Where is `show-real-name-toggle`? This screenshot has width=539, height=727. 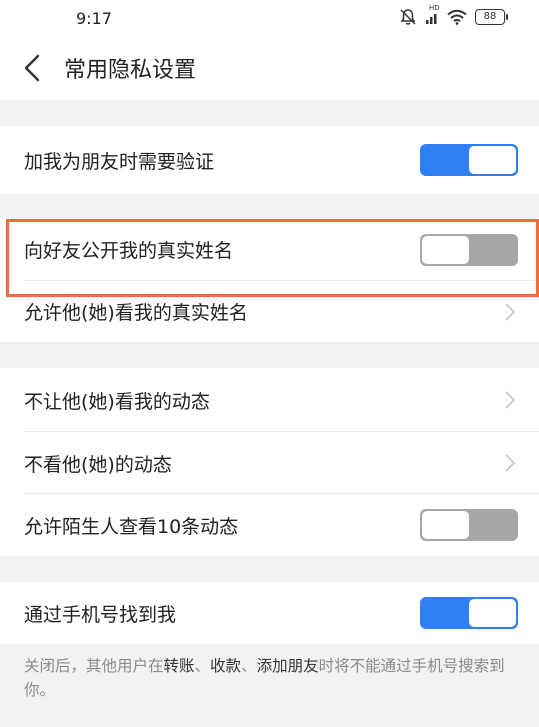
show-real-name-toggle is located at coordinates (469, 249).